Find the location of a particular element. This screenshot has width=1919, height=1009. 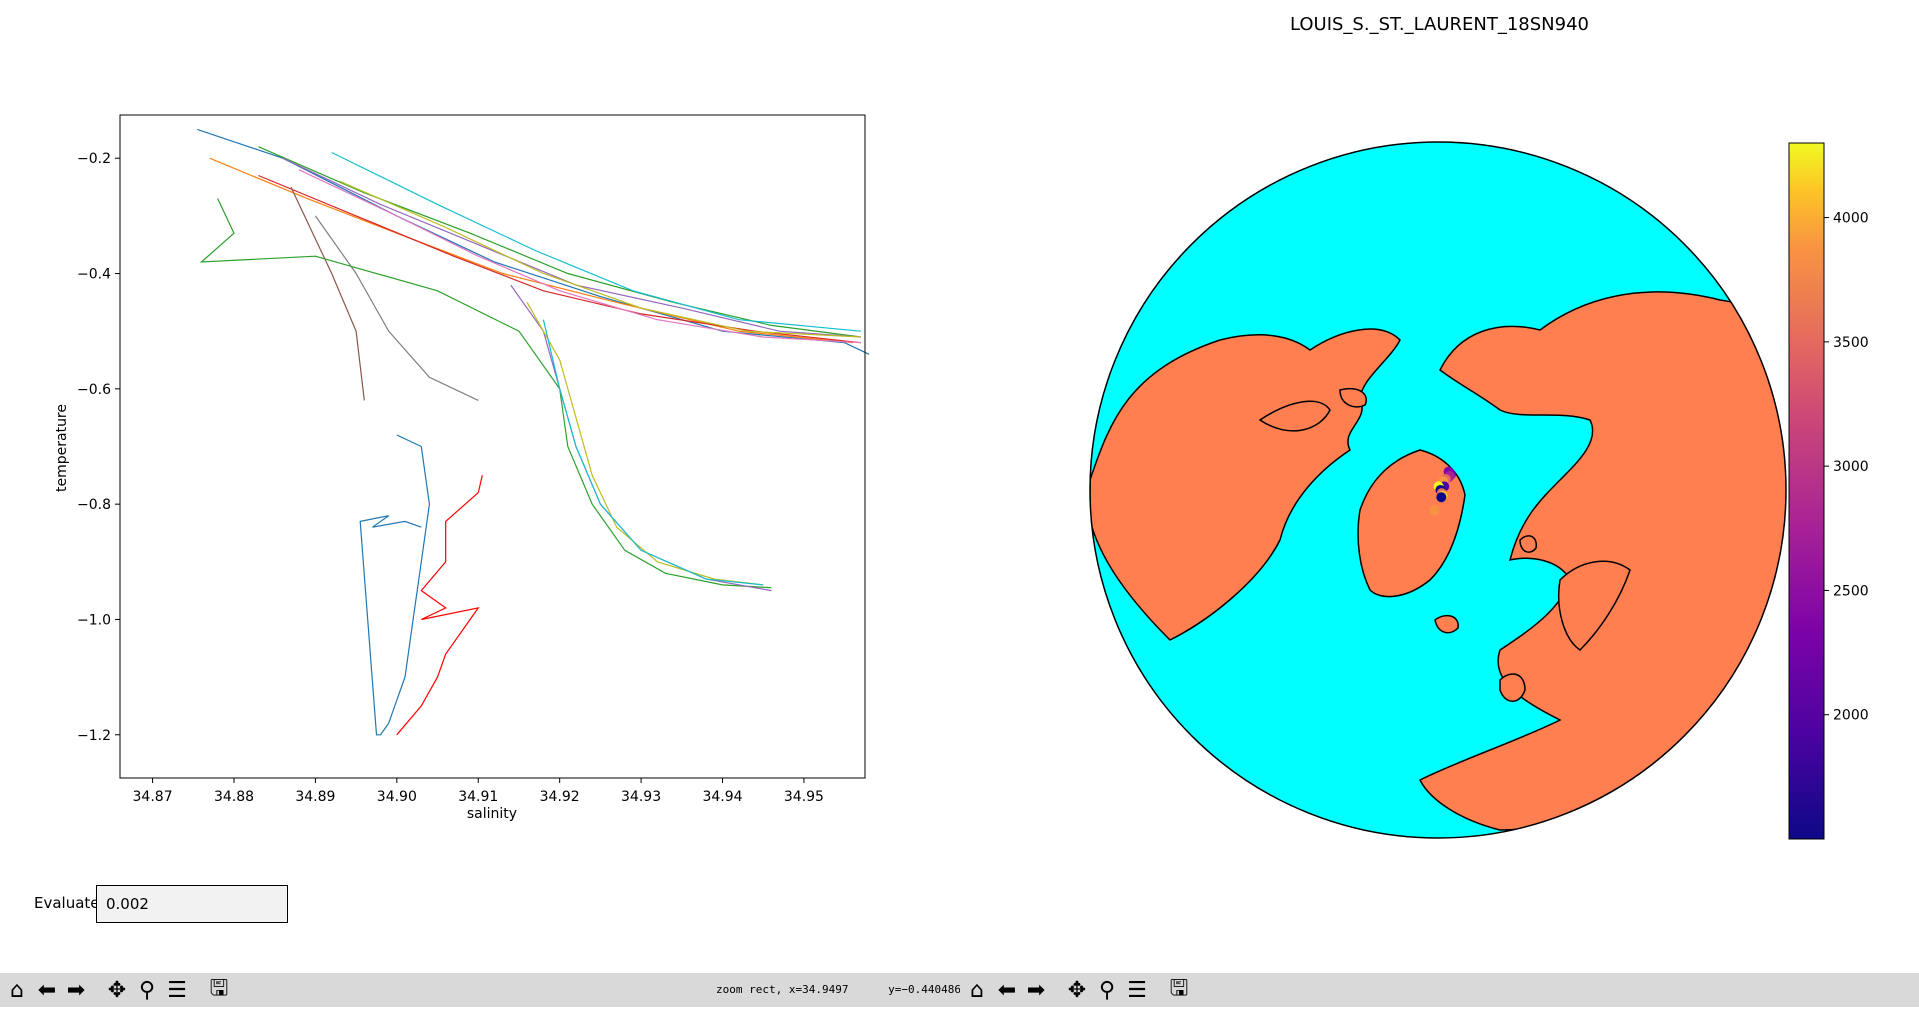

colorbar-tick-label: 3000 is located at coordinates (1851, 467).